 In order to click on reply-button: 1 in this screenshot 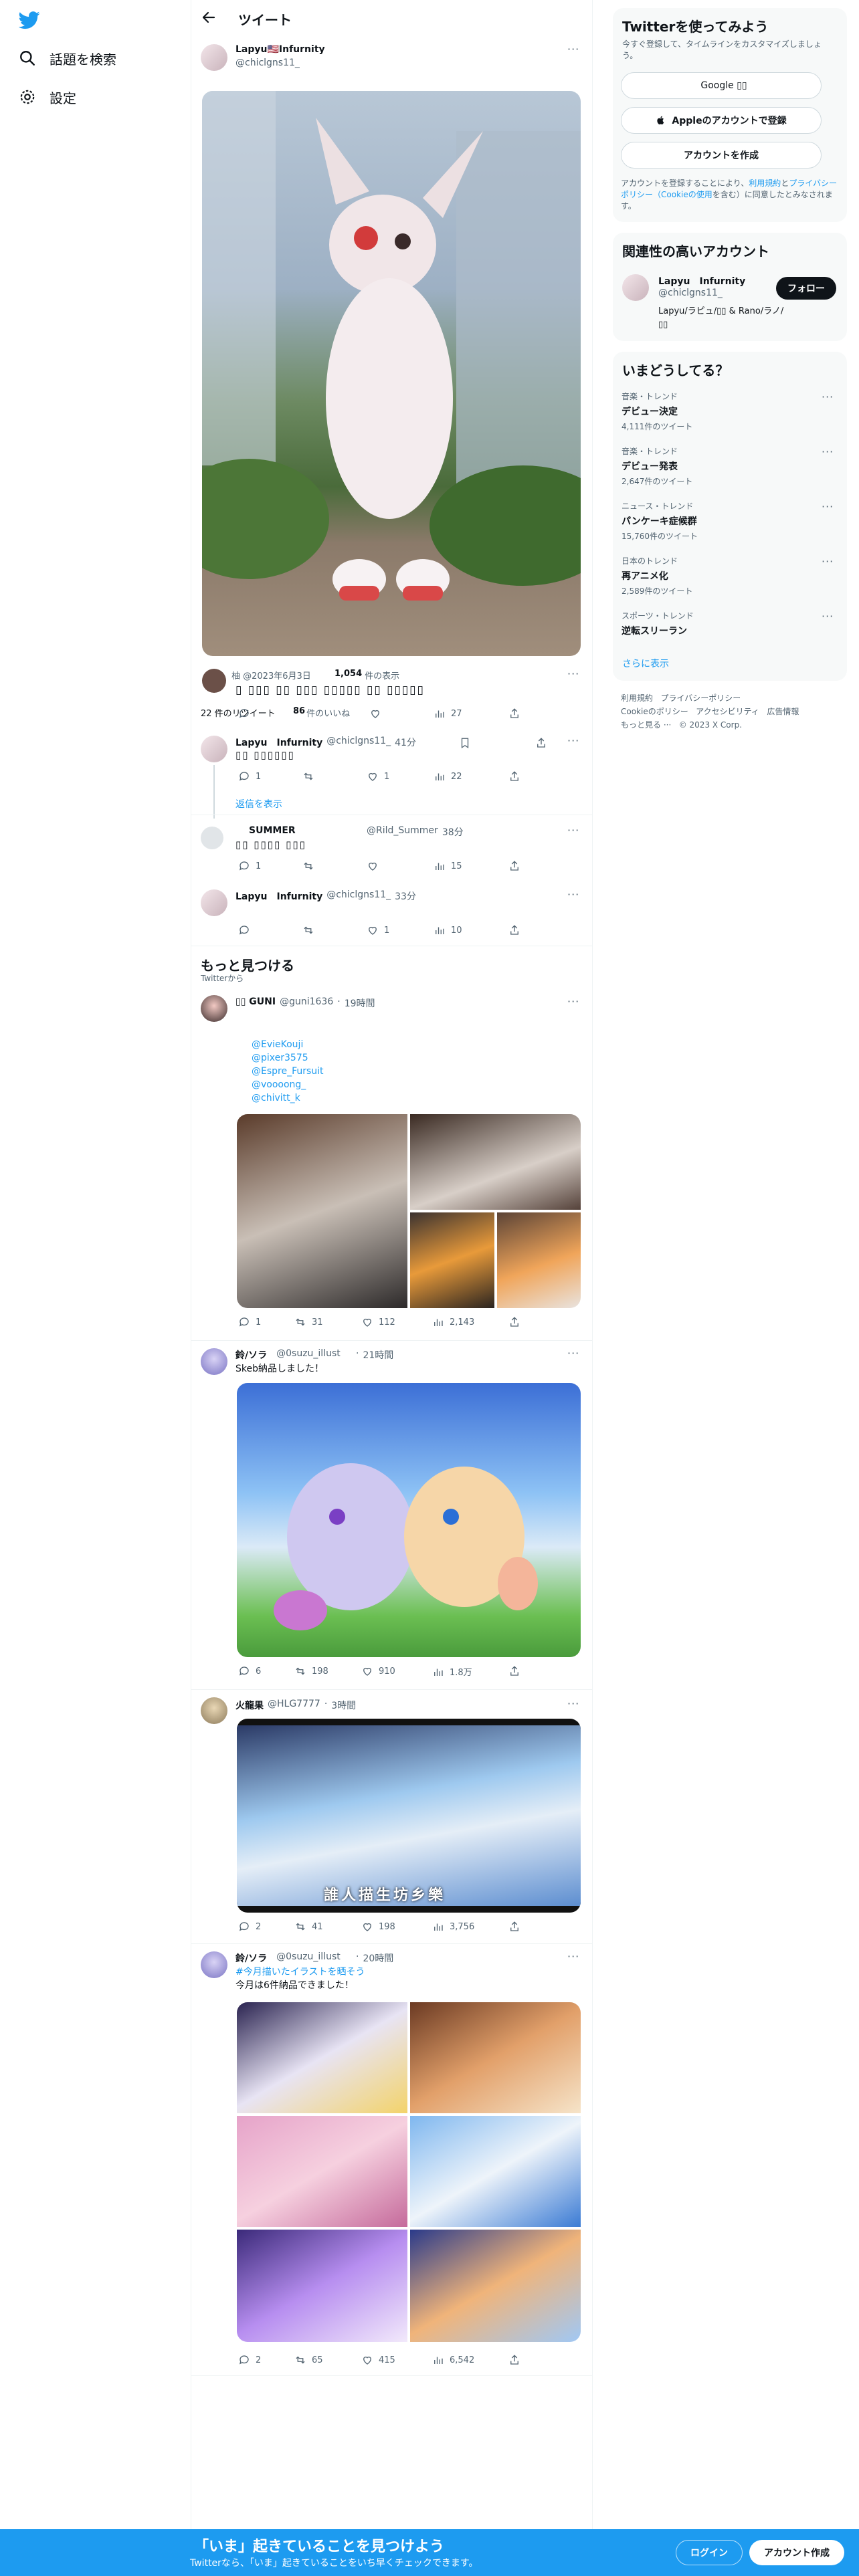, I will do `click(250, 866)`.